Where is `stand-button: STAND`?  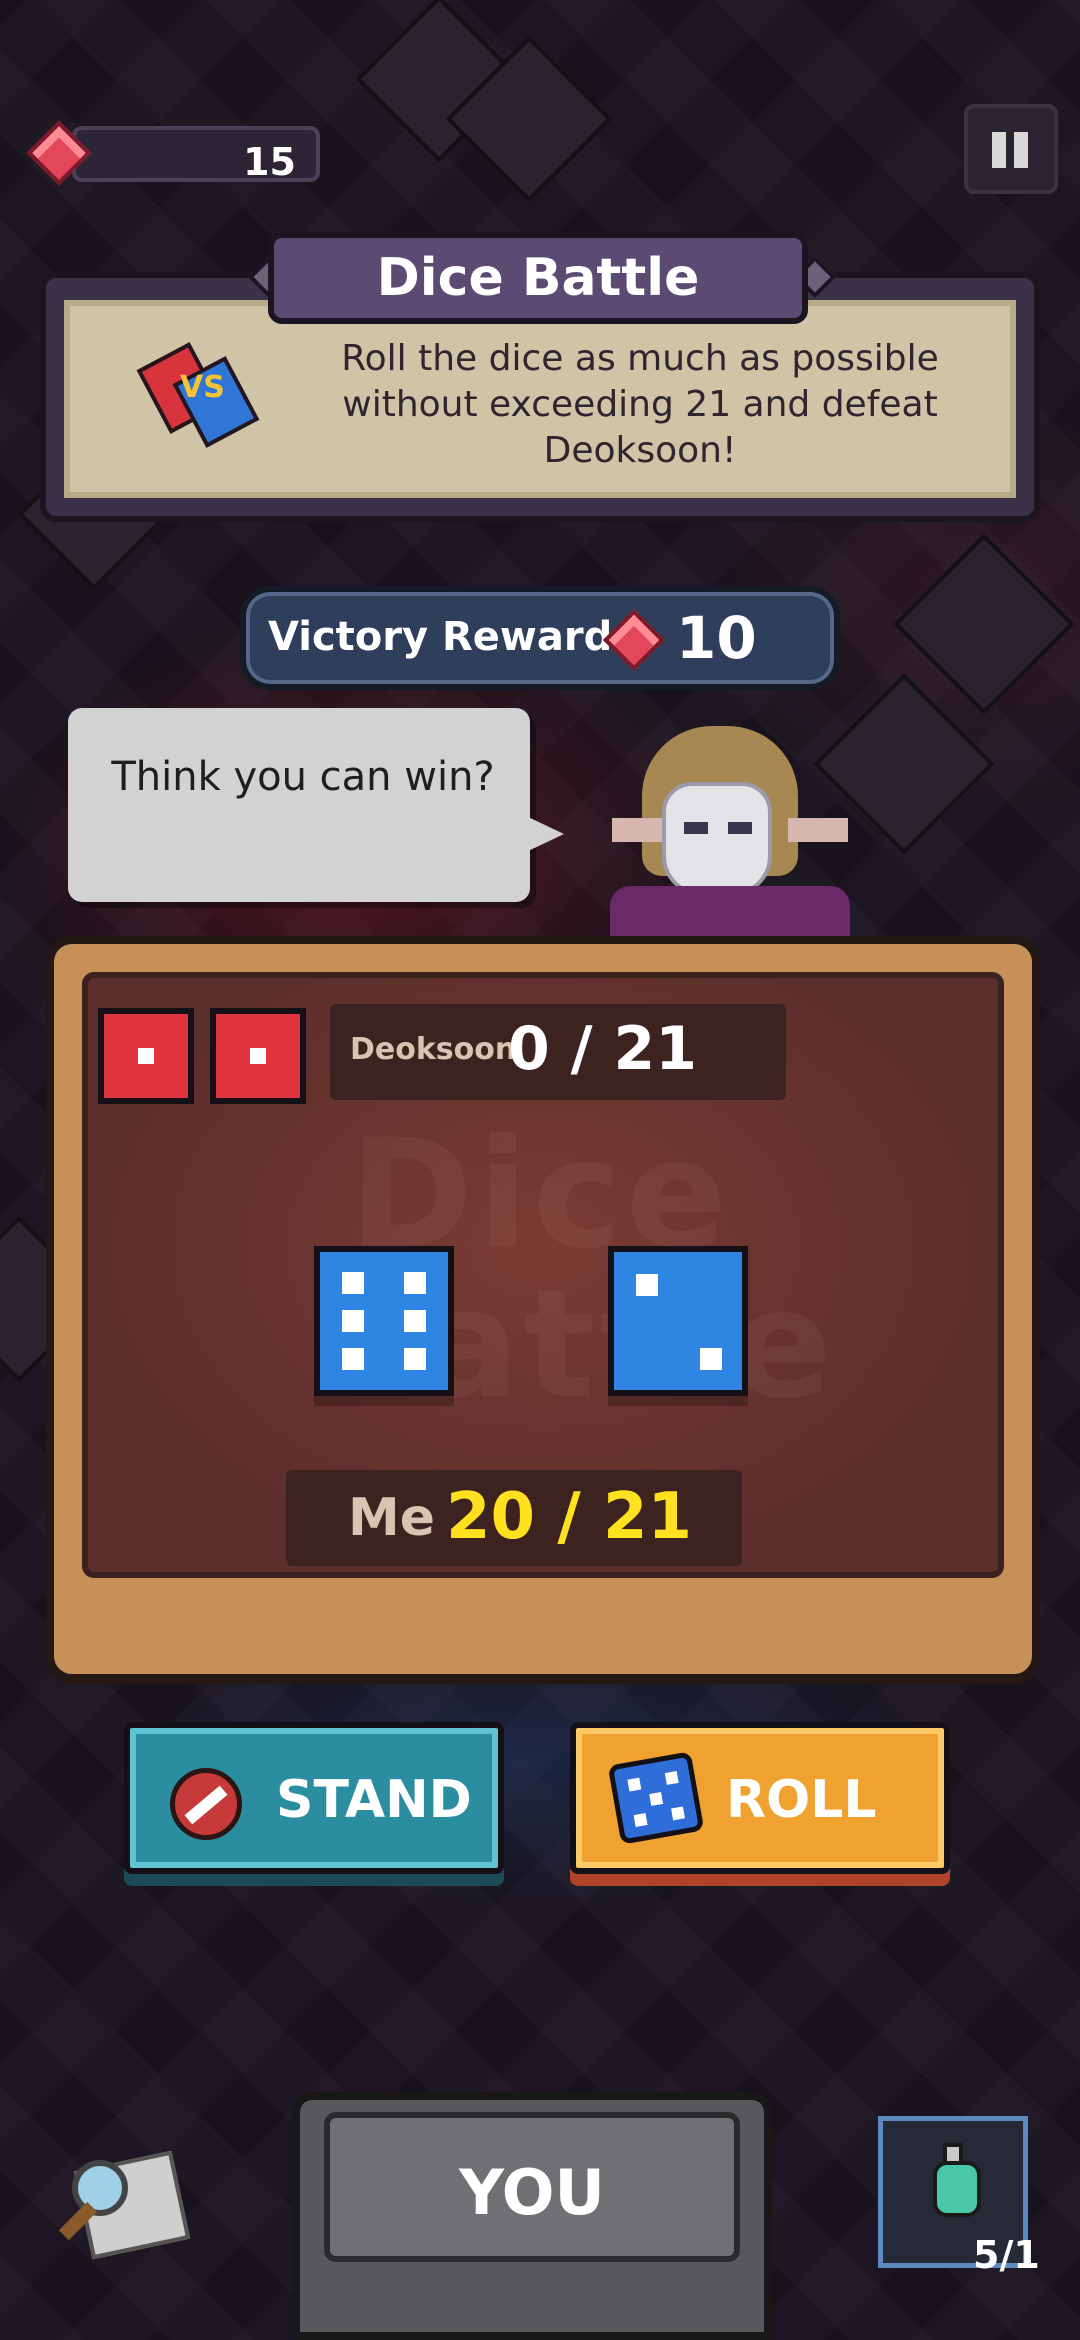
stand-button: STAND is located at coordinates (314, 1798).